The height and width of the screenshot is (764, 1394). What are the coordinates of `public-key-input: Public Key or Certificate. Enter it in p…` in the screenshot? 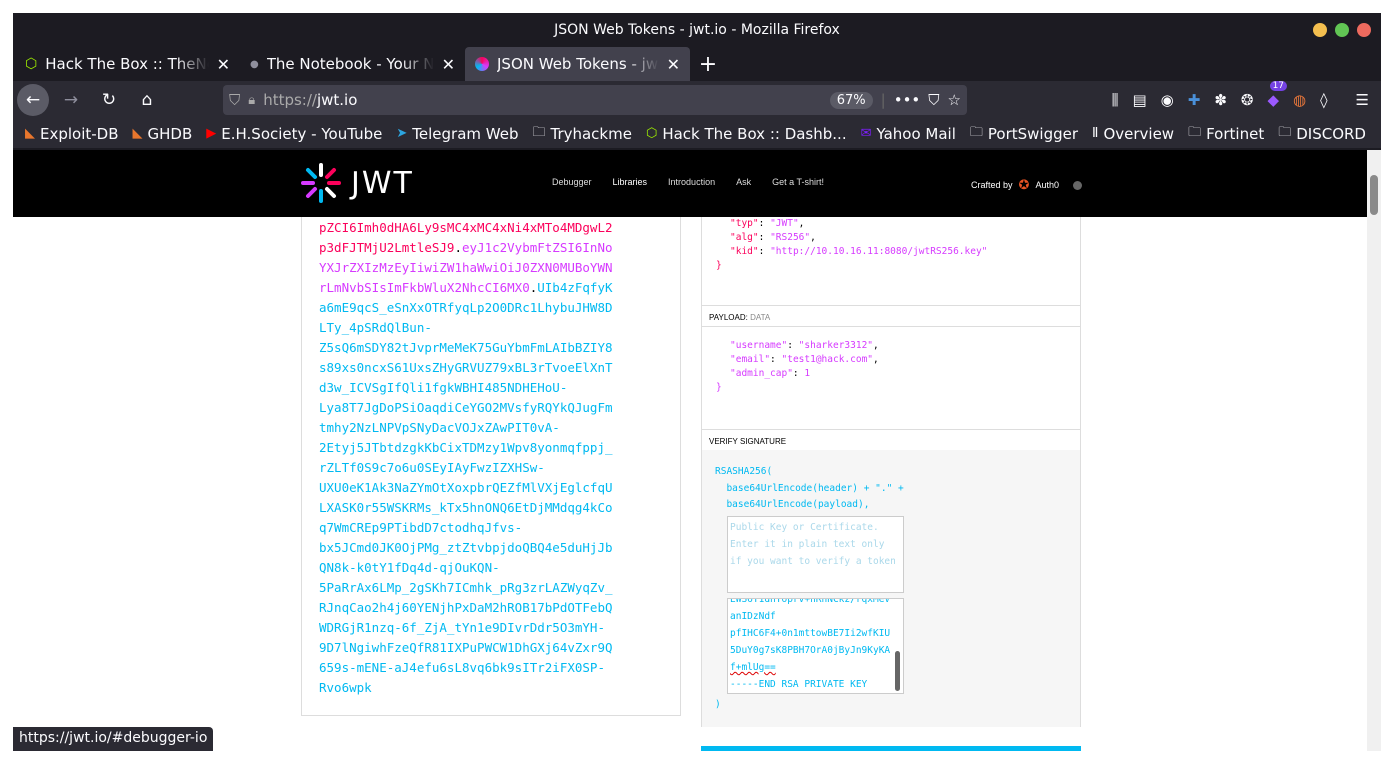 It's located at (815, 554).